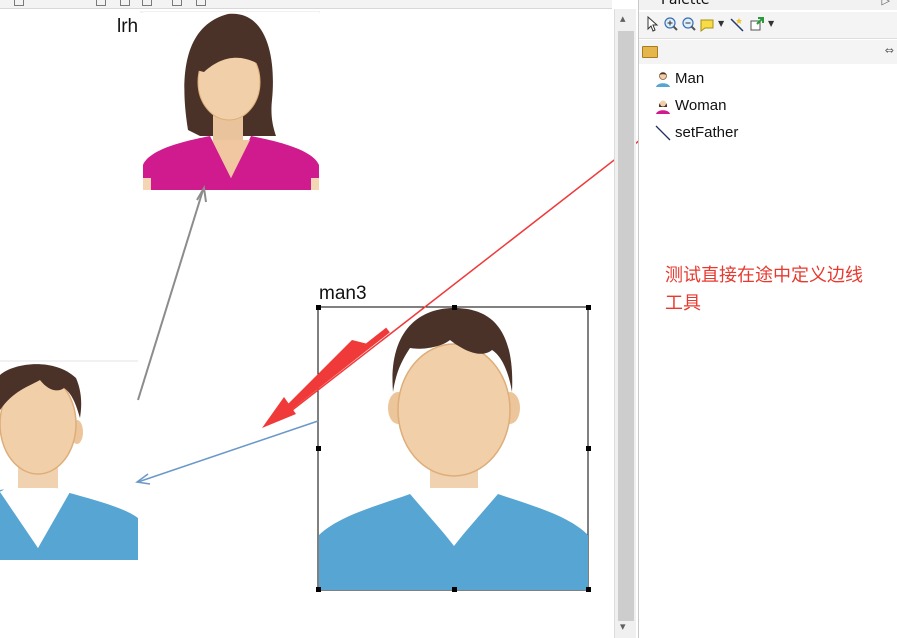 Image resolution: width=897 pixels, height=638 pixels. I want to click on scroll-up-icon: ▴, so click(623, 19).